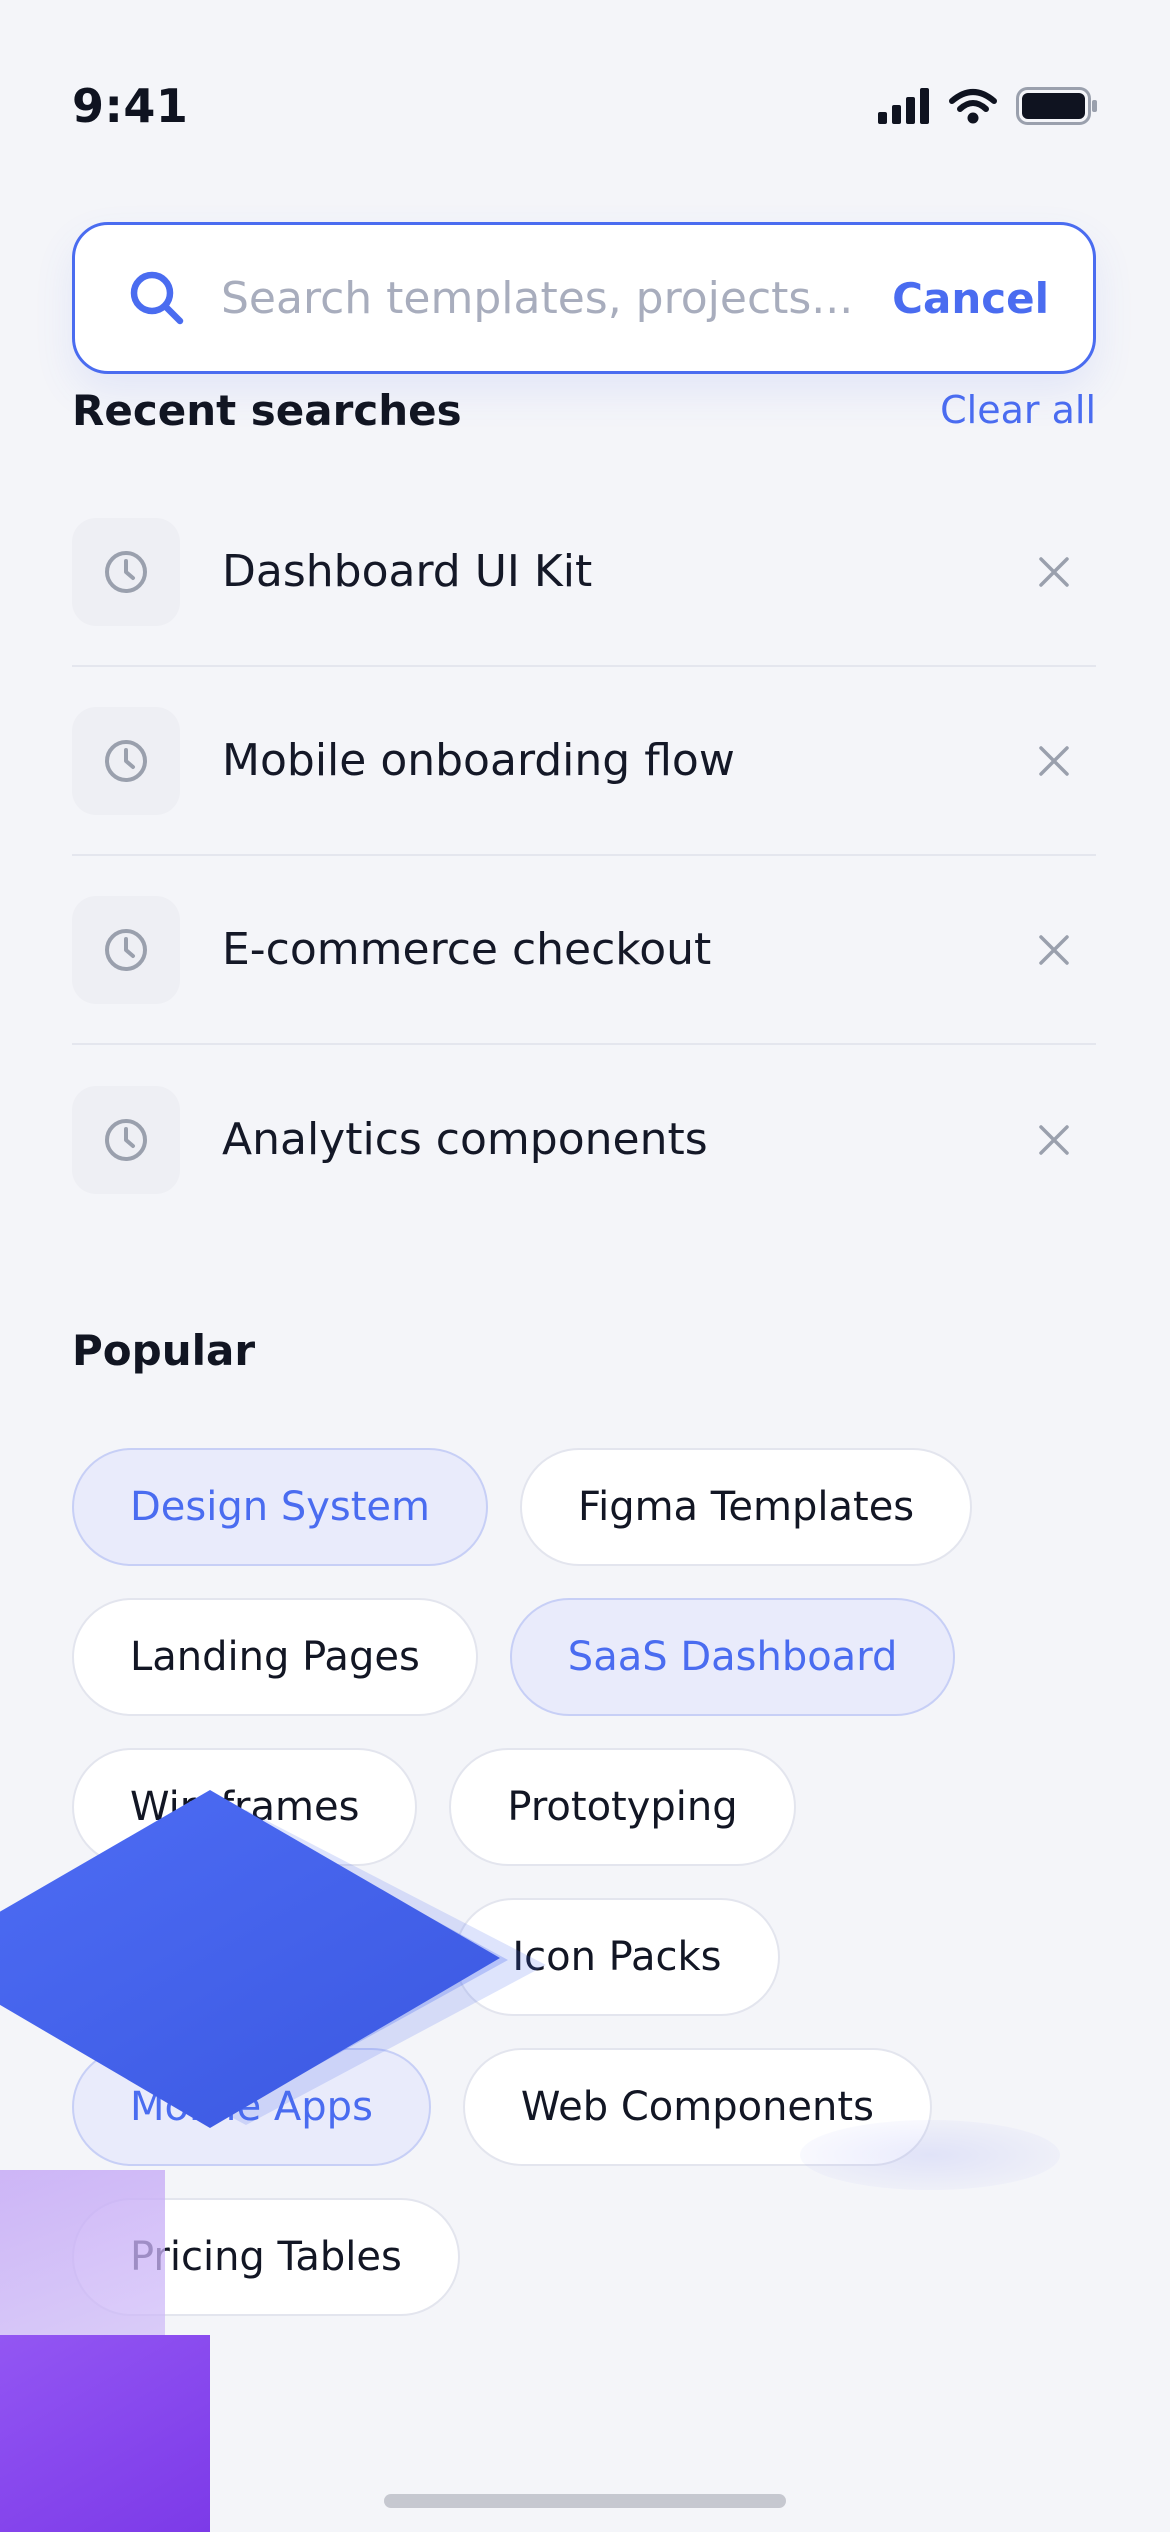 The height and width of the screenshot is (2532, 1170). What do you see at coordinates (732, 1657) in the screenshot?
I see `chip-saas-dashboard: SaaS Dashboard` at bounding box center [732, 1657].